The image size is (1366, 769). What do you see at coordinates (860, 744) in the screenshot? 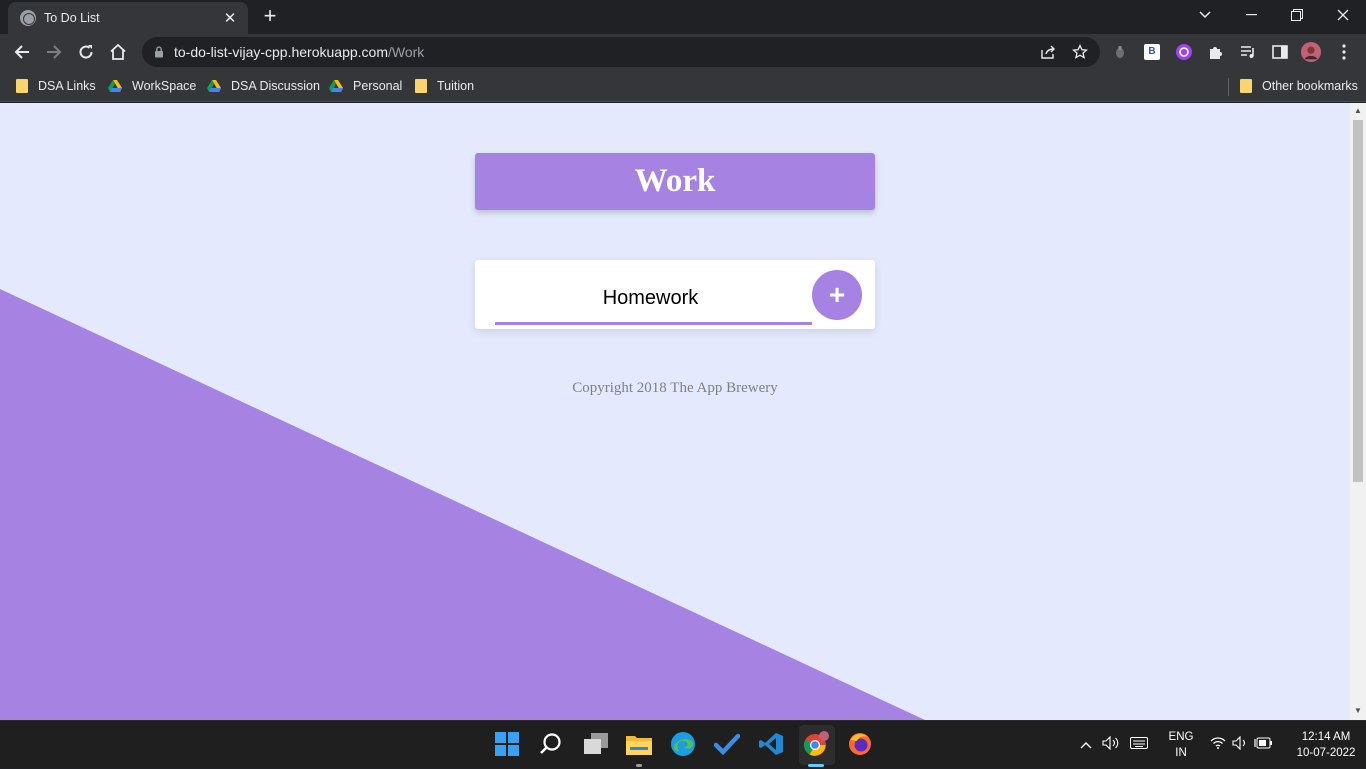
I see `firefox-icon` at bounding box center [860, 744].